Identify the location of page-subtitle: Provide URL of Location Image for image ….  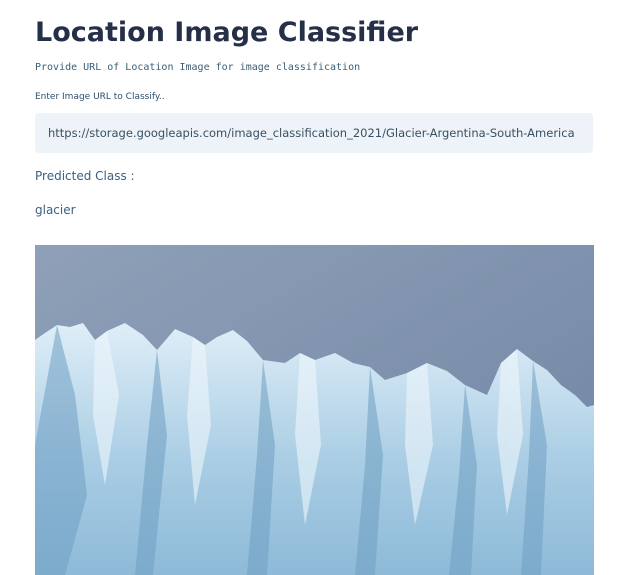
(198, 67).